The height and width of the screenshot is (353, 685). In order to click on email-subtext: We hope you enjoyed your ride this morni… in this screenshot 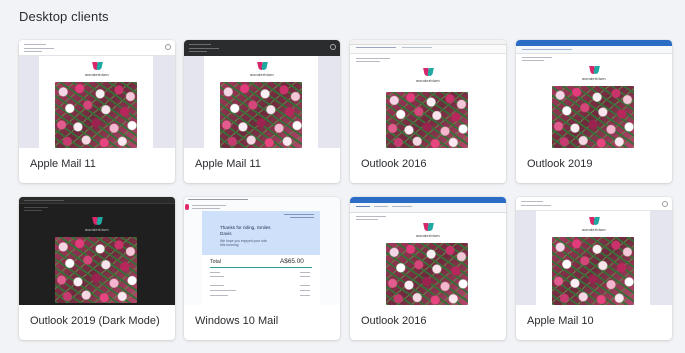, I will do `click(243, 243)`.